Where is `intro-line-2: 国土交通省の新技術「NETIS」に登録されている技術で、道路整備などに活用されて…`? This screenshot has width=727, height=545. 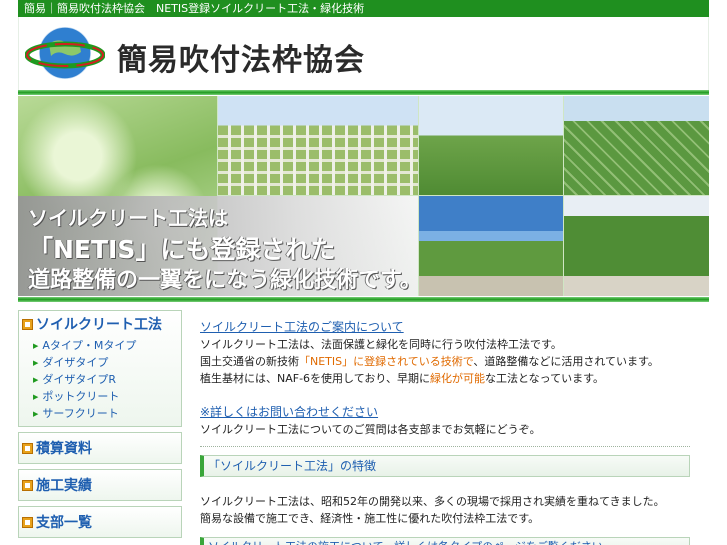
intro-line-2: 国土交通省の新技術「NETIS」に登録されている技術で、道路整備などに活用されて… is located at coordinates (445, 361).